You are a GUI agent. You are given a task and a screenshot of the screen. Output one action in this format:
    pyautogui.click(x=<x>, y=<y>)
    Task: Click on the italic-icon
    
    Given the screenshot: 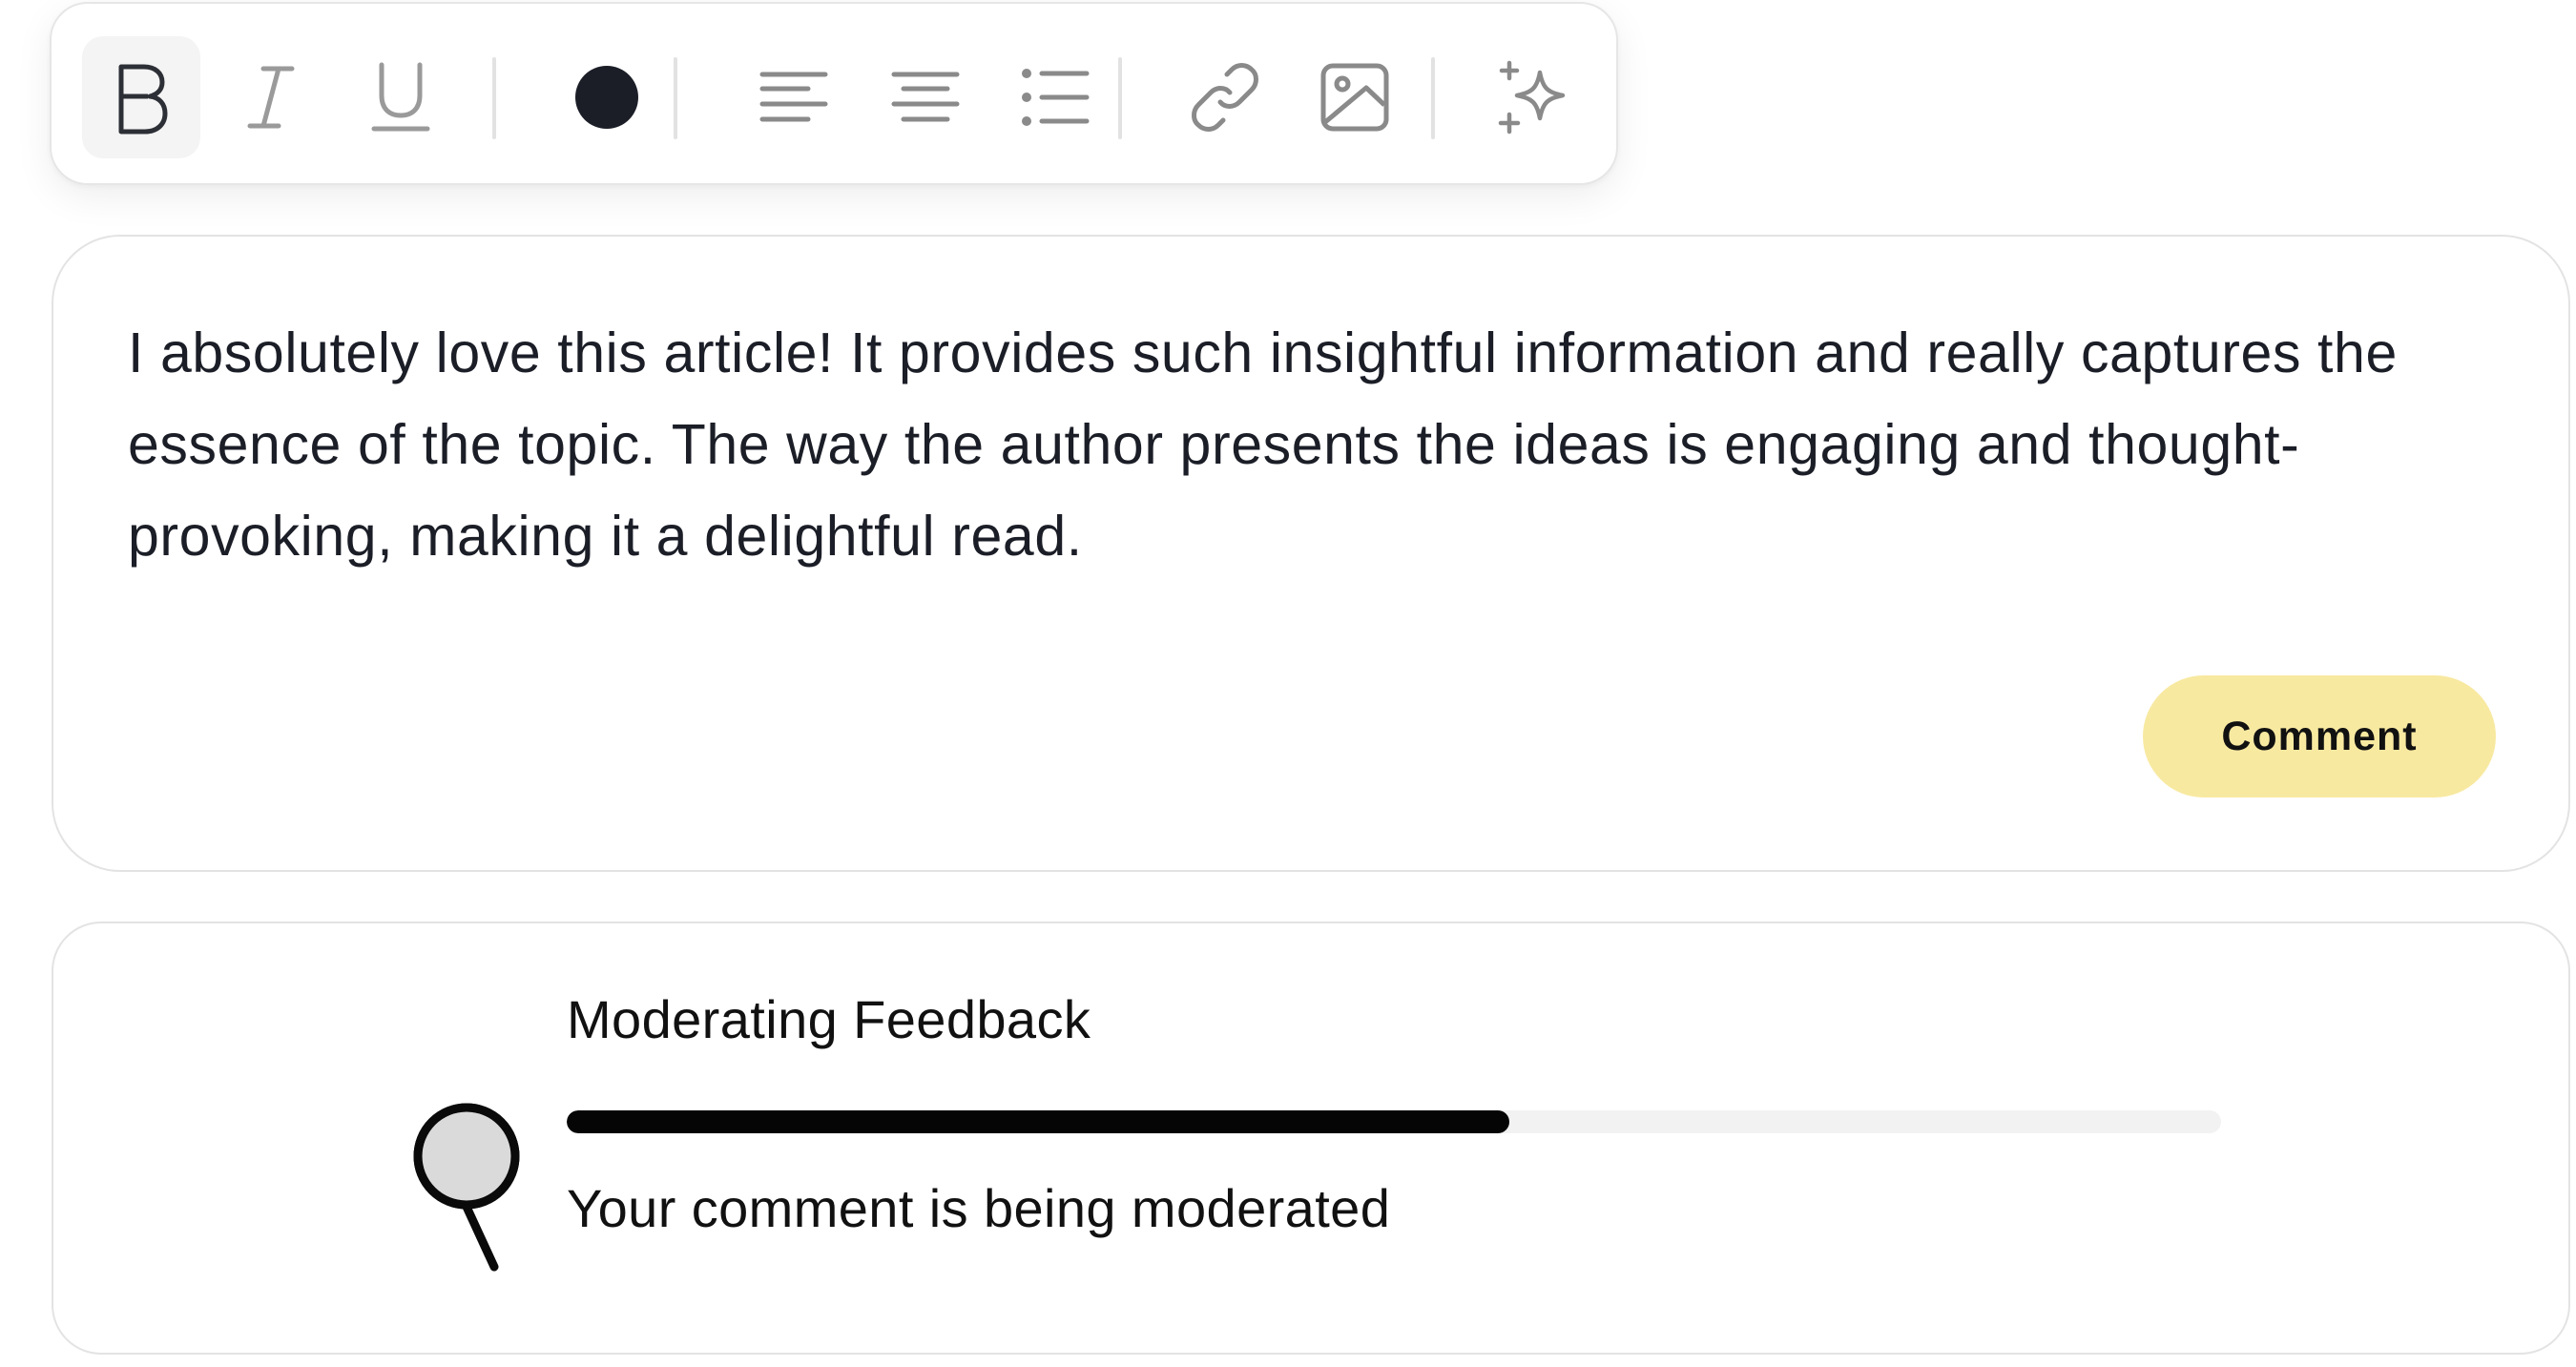 What is the action you would take?
    pyautogui.click(x=271, y=98)
    